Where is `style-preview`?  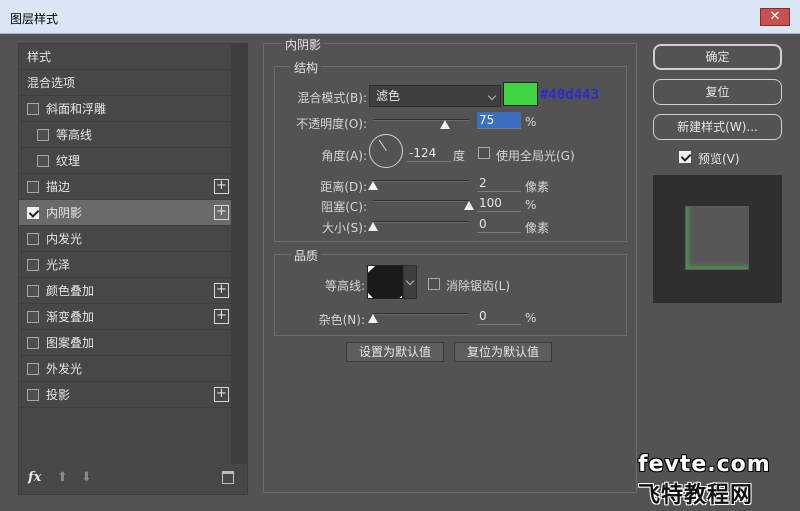
style-preview is located at coordinates (717, 239).